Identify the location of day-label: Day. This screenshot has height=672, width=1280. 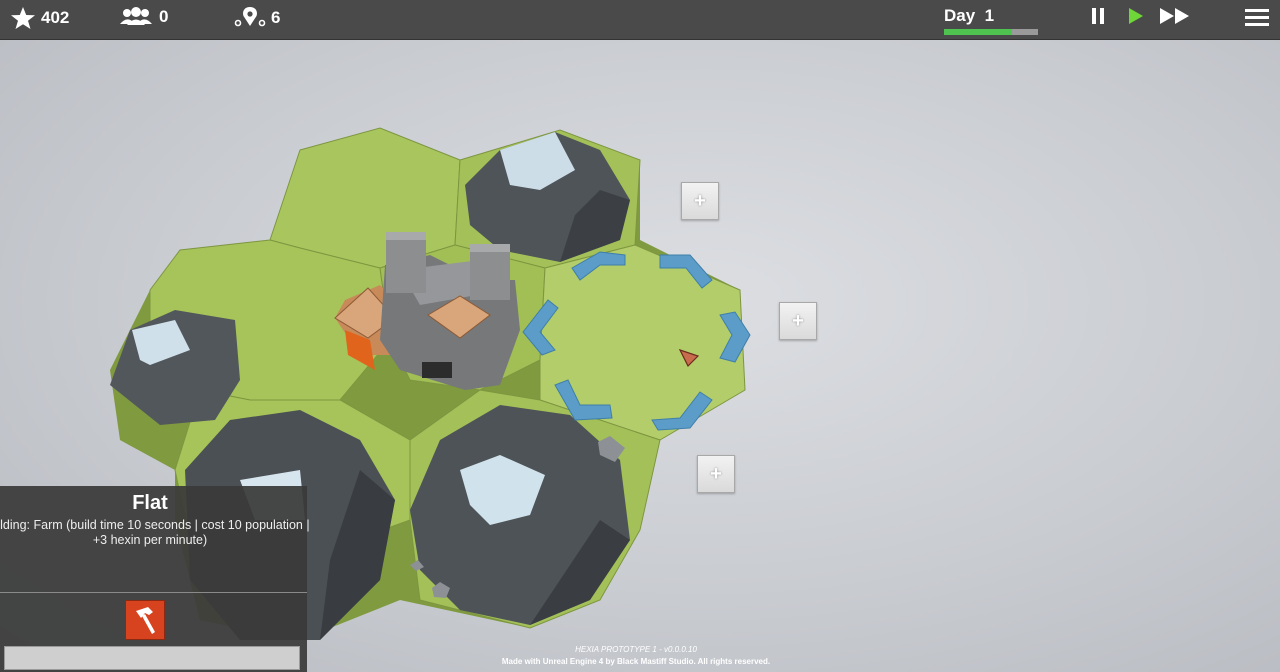
(960, 15).